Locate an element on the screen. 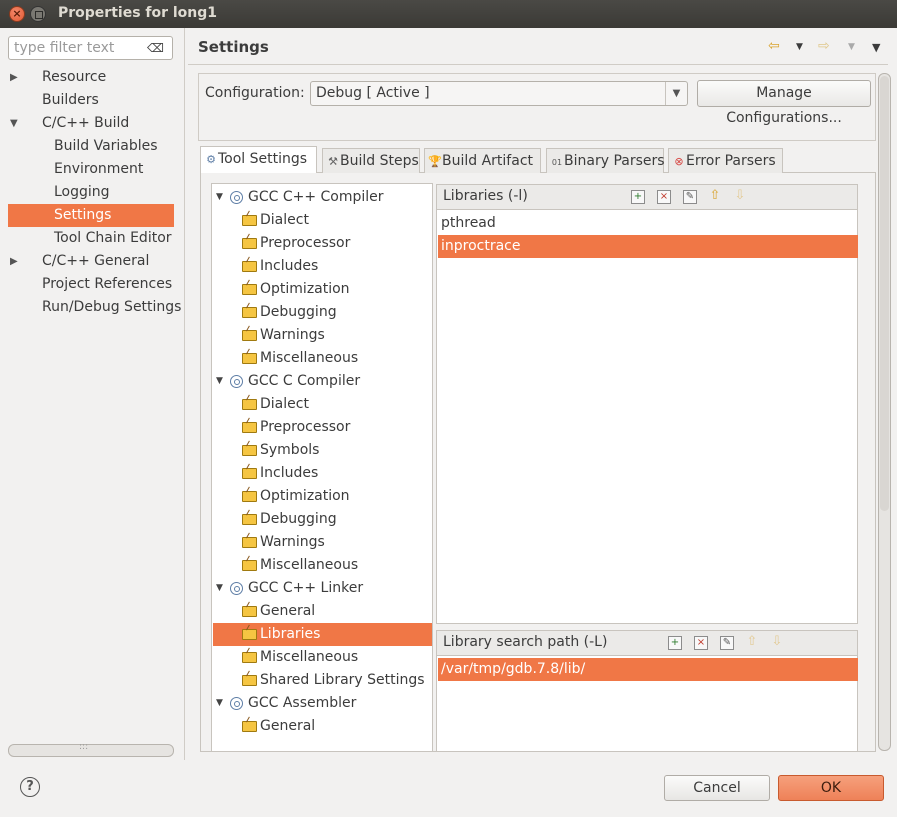 The width and height of the screenshot is (897, 817). tree-tool-gcc-c-compiler: ▼ GCC C++ Compiler is located at coordinates (322, 197).